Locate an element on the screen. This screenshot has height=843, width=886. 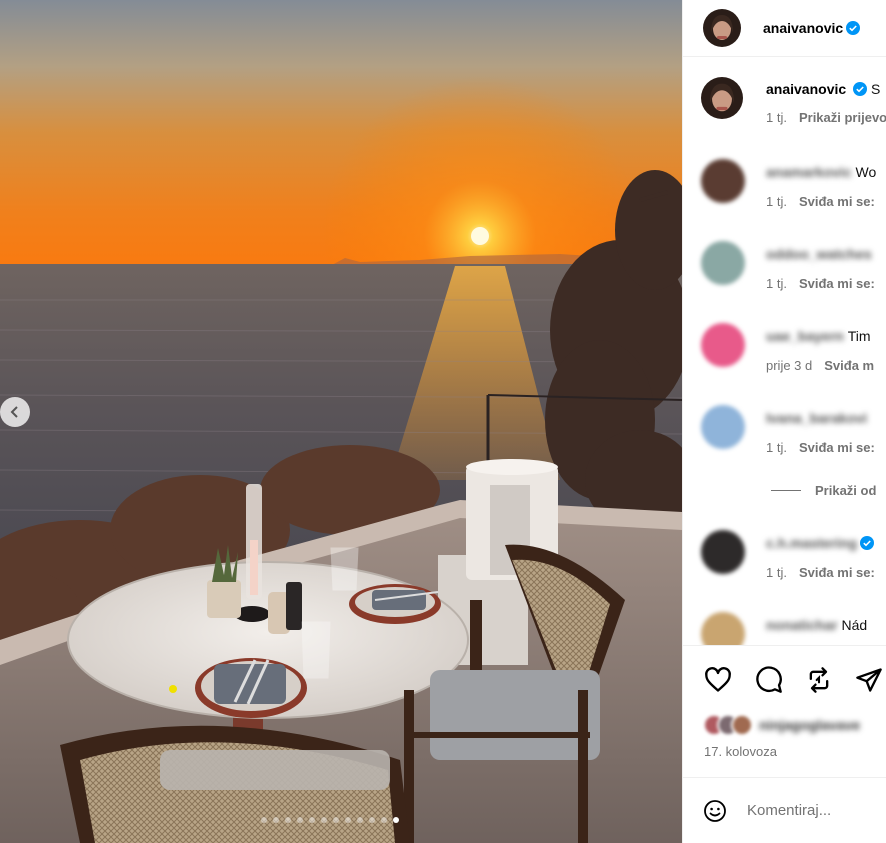
comment-line: nonatichar Nád is located at coordinates (816, 625).